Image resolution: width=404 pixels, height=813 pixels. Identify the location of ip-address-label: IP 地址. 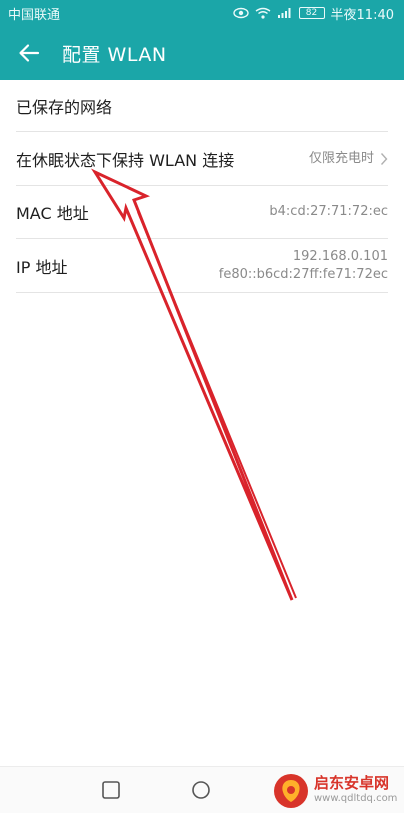
(42, 267).